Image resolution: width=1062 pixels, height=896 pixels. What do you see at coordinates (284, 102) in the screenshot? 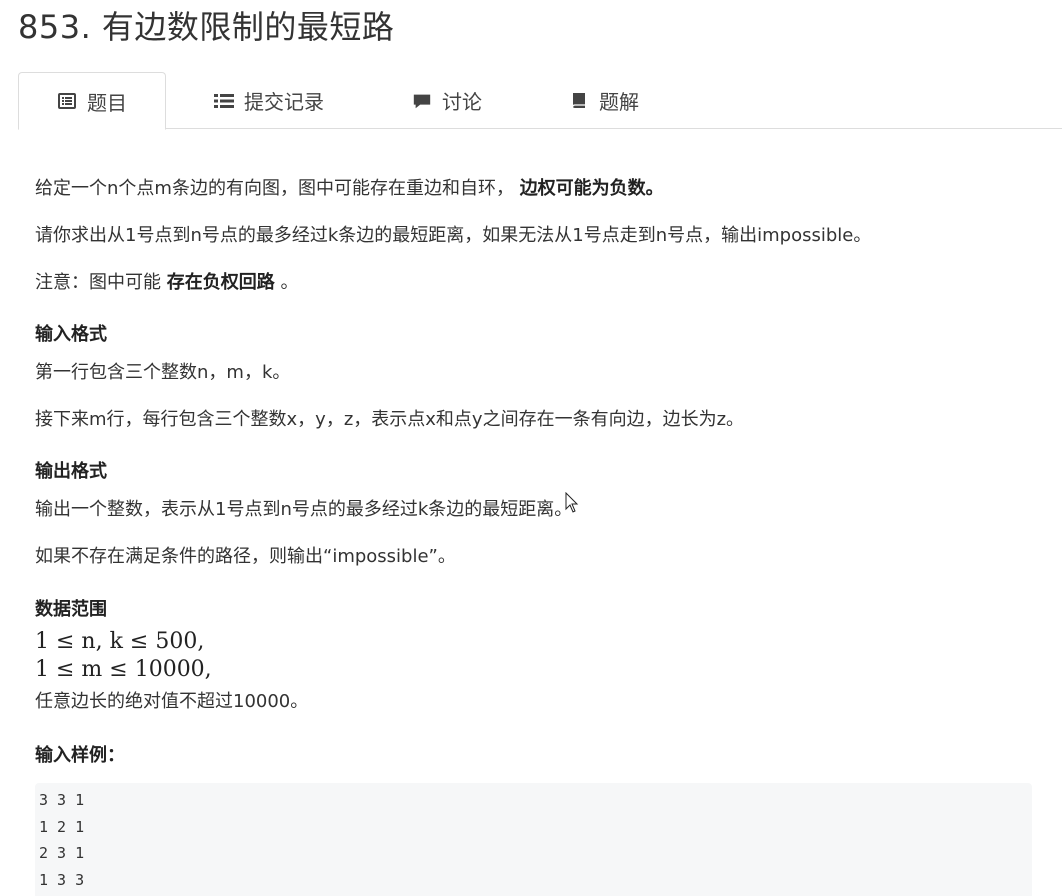
I see `tab-submissions-label: 提交记录` at bounding box center [284, 102].